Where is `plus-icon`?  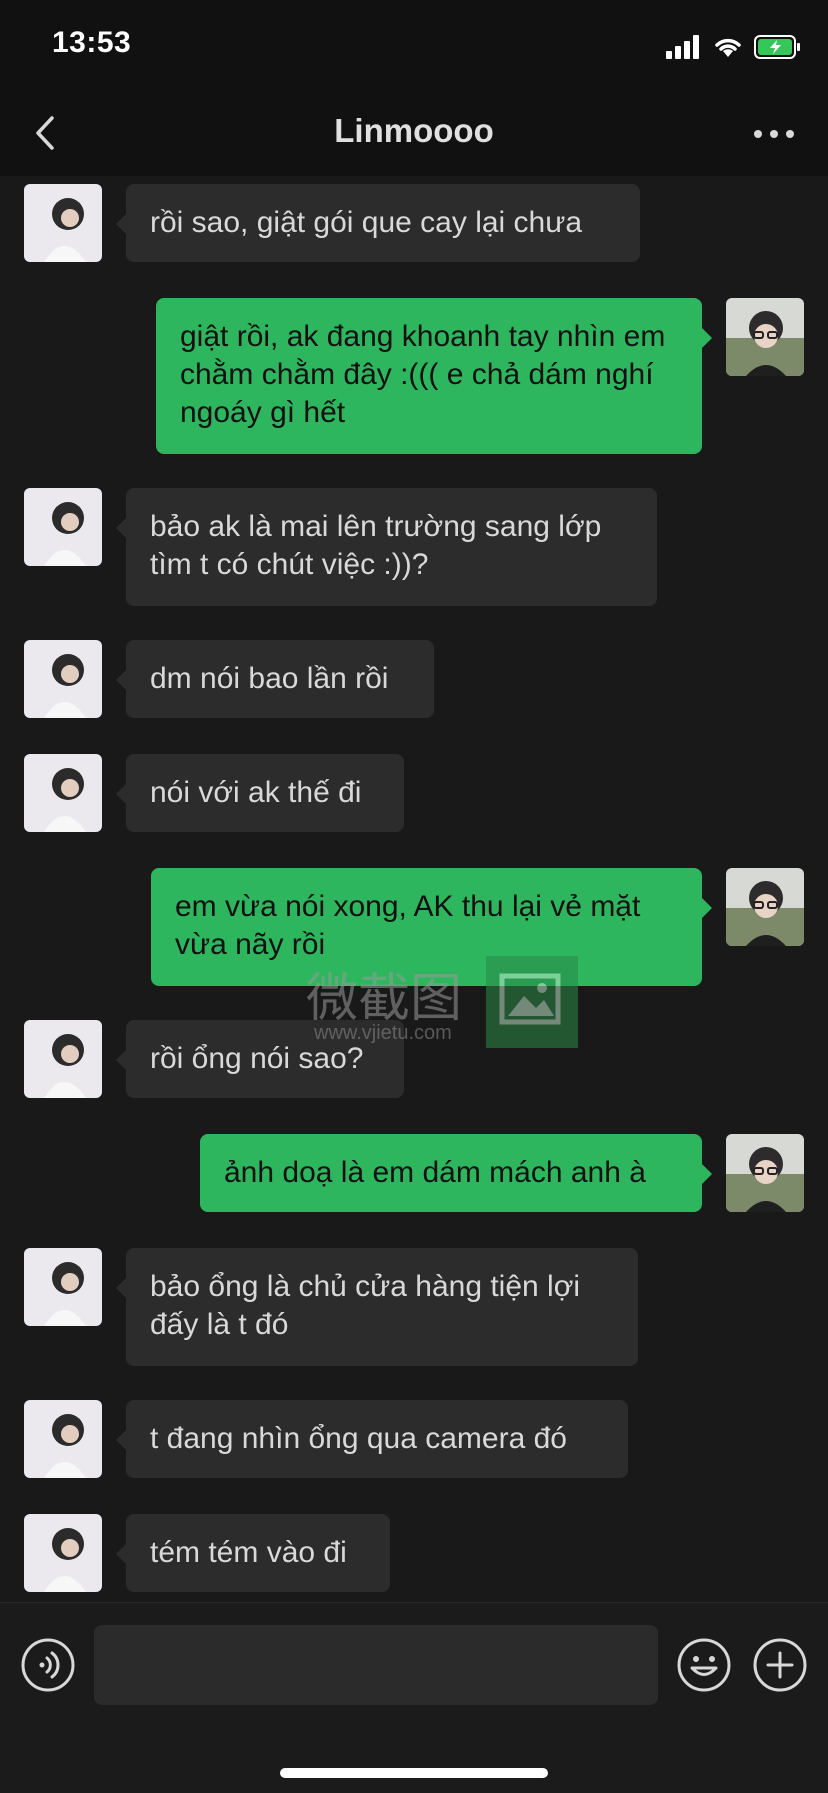
plus-icon is located at coordinates (780, 1665).